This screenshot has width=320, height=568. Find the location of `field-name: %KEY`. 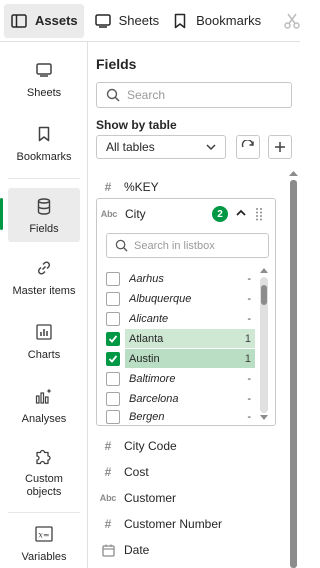

field-name: %KEY is located at coordinates (141, 187).